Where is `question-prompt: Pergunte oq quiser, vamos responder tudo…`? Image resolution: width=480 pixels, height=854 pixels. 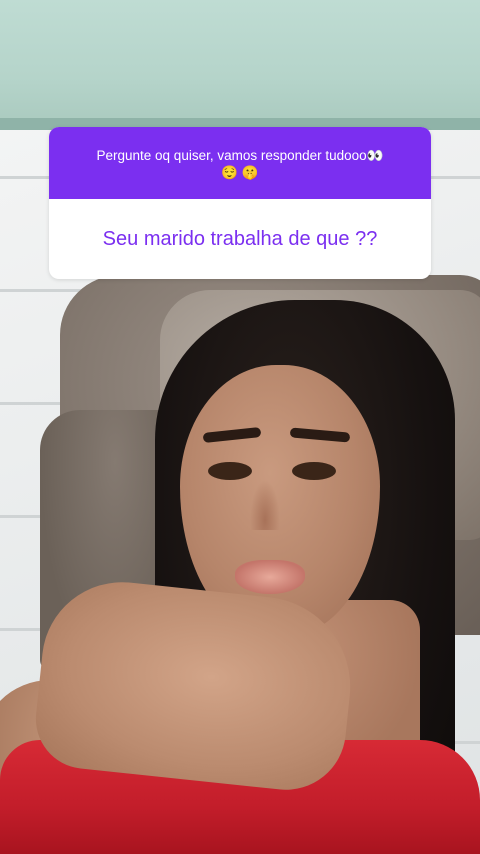 question-prompt: Pergunte oq quiser, vamos responder tudo… is located at coordinates (240, 155).